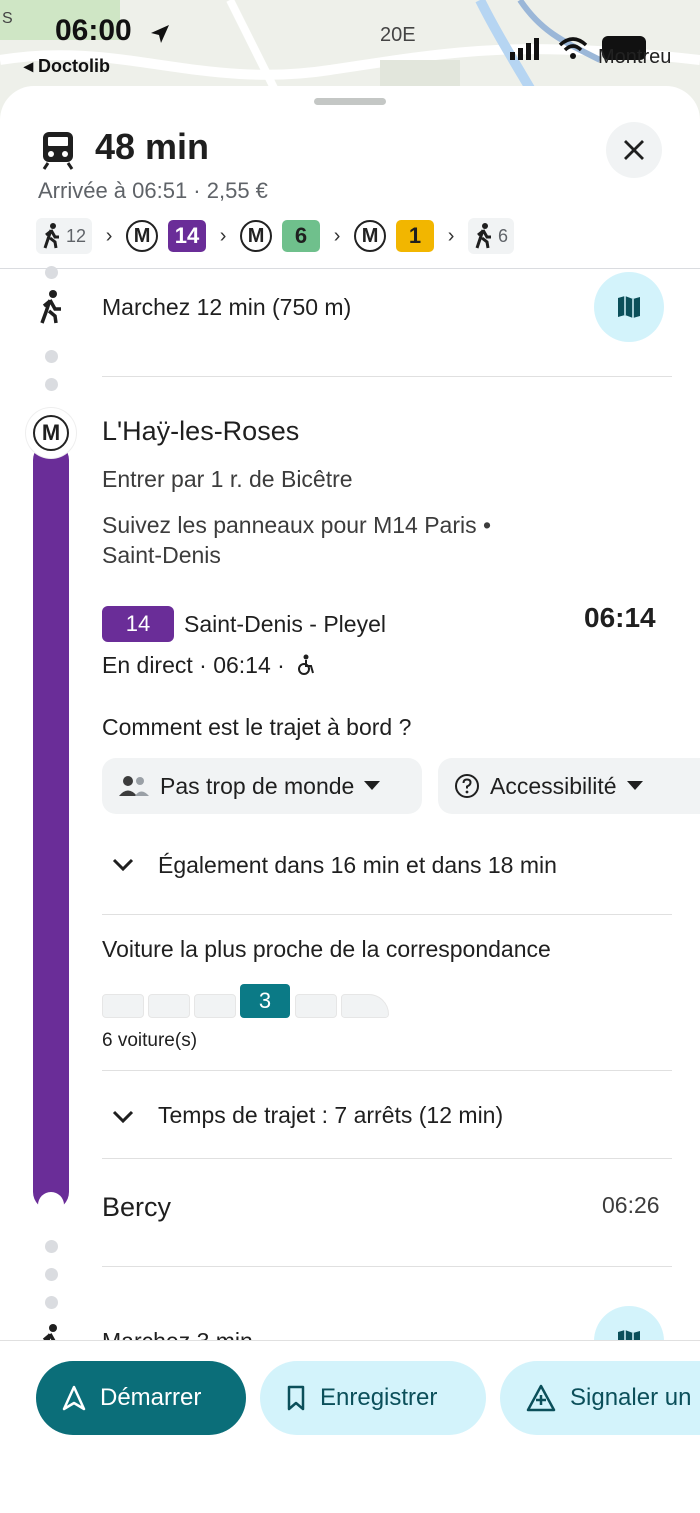 Image resolution: width=700 pixels, height=1513 pixels. I want to click on arrival-stop-dot, so click(51, 1205).